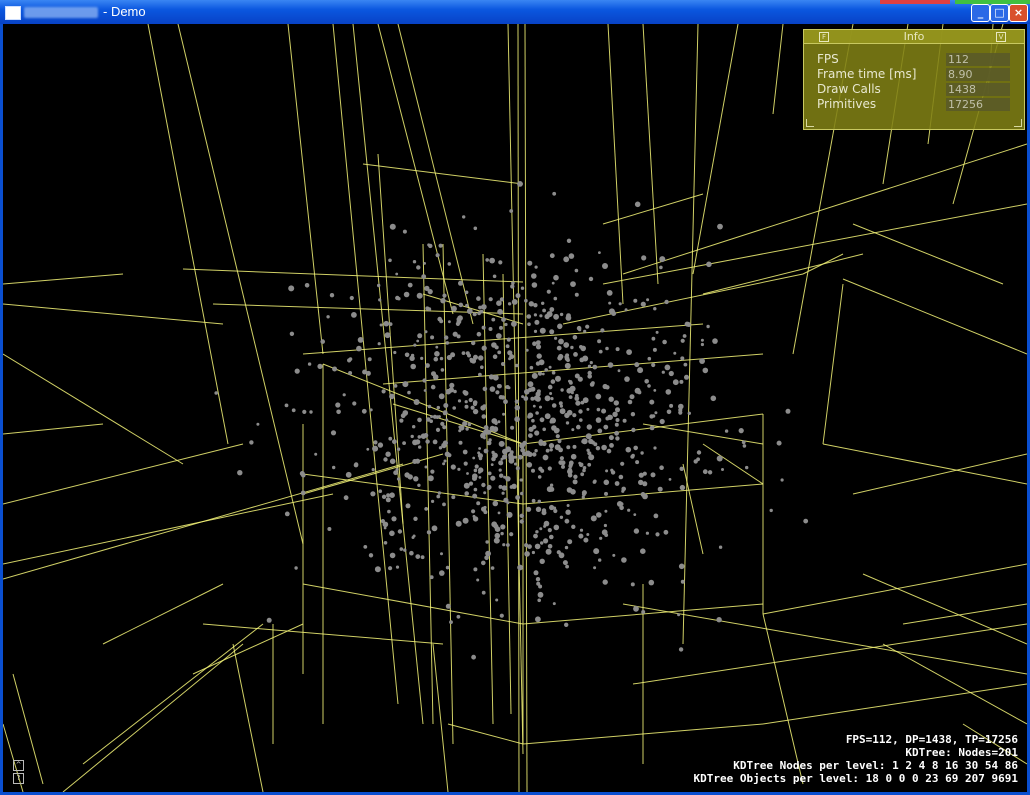 The height and width of the screenshot is (795, 1030). I want to click on info-row-fps: FPS 112, so click(917, 59).